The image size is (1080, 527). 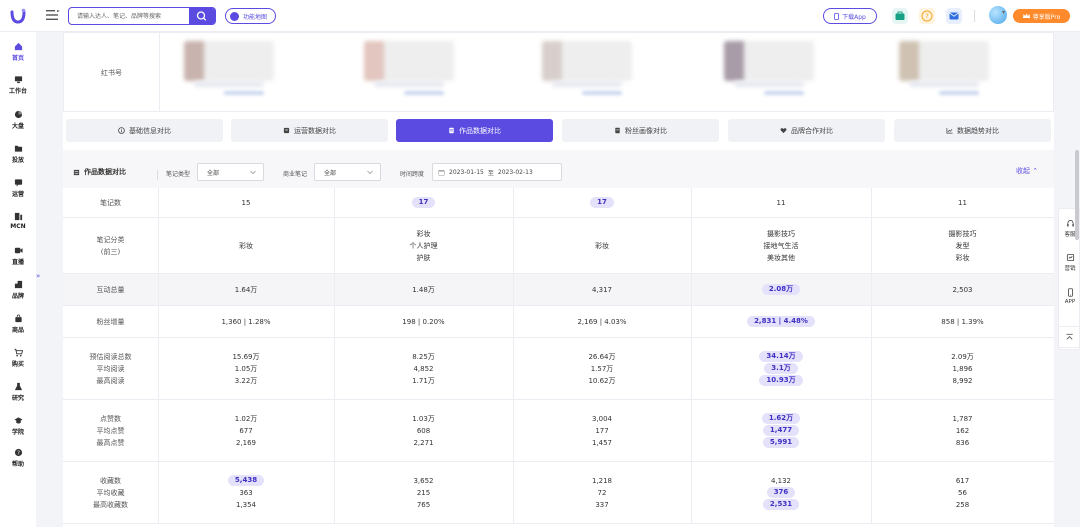 What do you see at coordinates (781, 442) in the screenshot?
I see `highlighted-value: 5,991` at bounding box center [781, 442].